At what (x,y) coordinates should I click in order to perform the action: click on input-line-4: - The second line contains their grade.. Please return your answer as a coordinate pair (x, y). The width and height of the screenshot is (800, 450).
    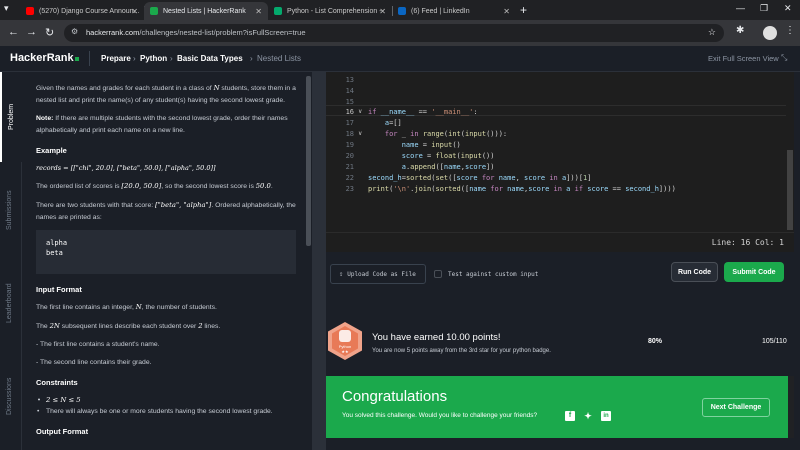
    Looking at the image, I should click on (94, 362).